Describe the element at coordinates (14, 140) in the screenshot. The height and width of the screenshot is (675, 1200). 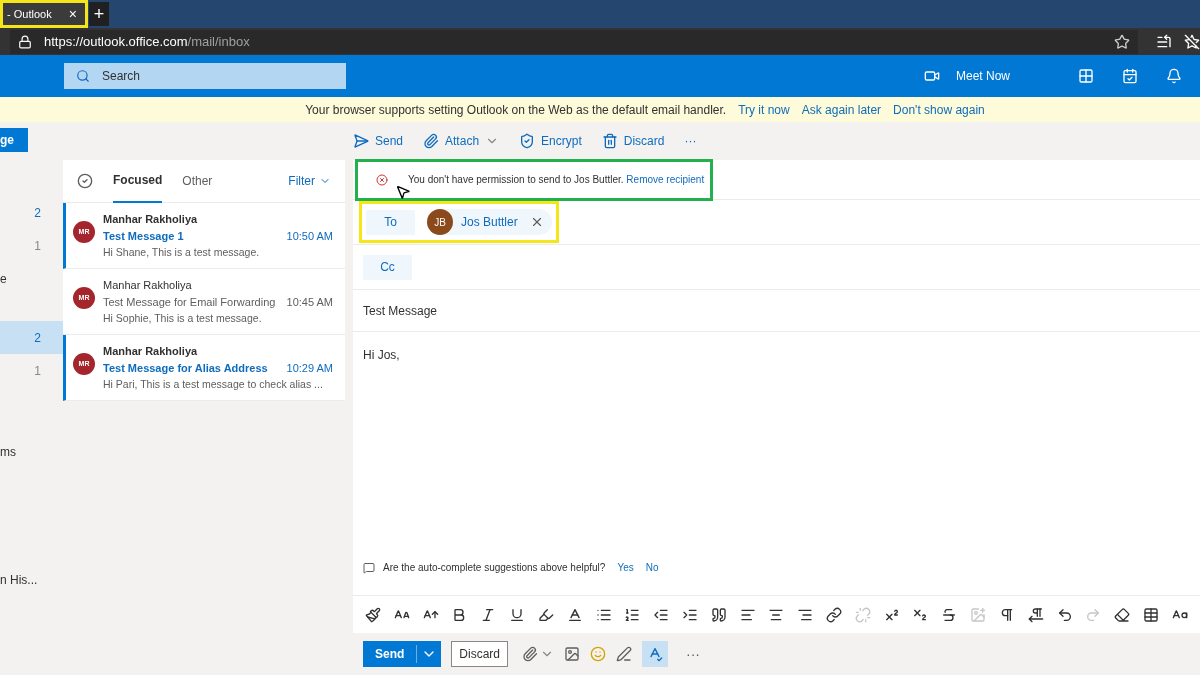
I see `new-message-button: ge` at that location.